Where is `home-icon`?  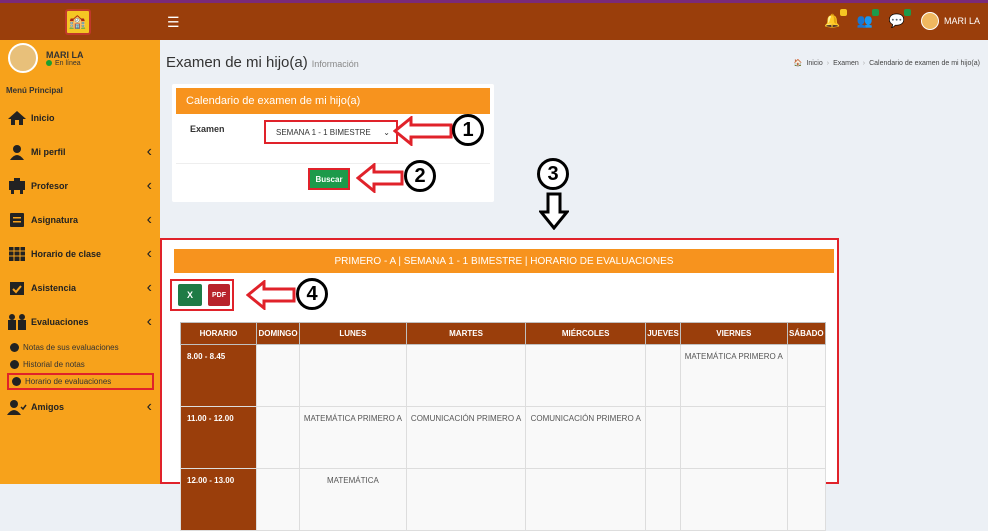
home-icon is located at coordinates (17, 118).